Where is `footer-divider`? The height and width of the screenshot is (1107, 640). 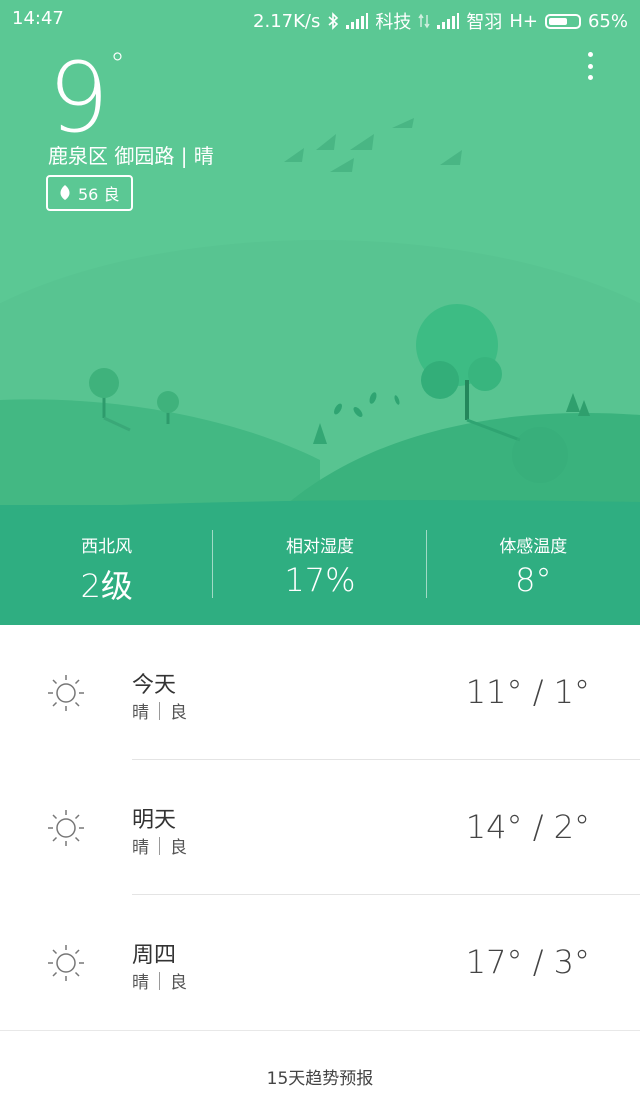
footer-divider is located at coordinates (320, 1030).